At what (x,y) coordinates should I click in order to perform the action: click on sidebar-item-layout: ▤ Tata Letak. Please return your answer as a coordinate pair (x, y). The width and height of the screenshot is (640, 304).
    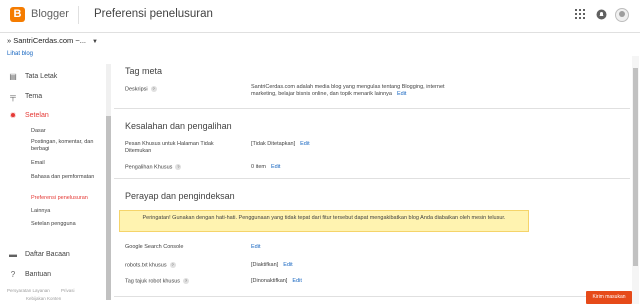
    Looking at the image, I should click on (52, 79).